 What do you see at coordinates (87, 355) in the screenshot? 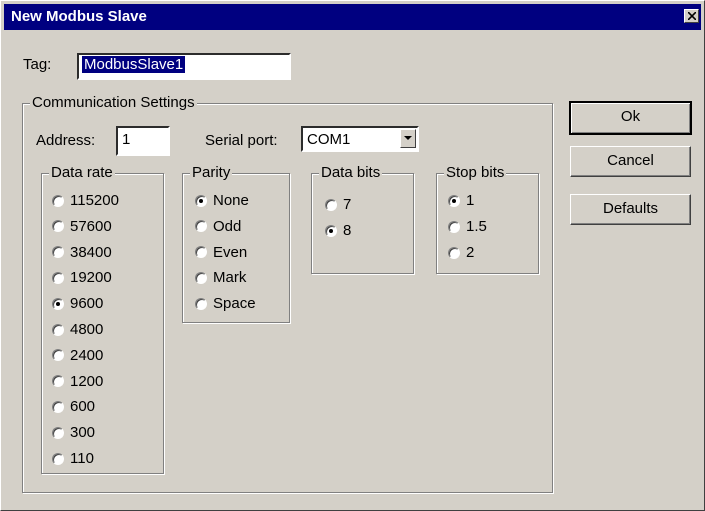
I see `radio-label: 2400` at bounding box center [87, 355].